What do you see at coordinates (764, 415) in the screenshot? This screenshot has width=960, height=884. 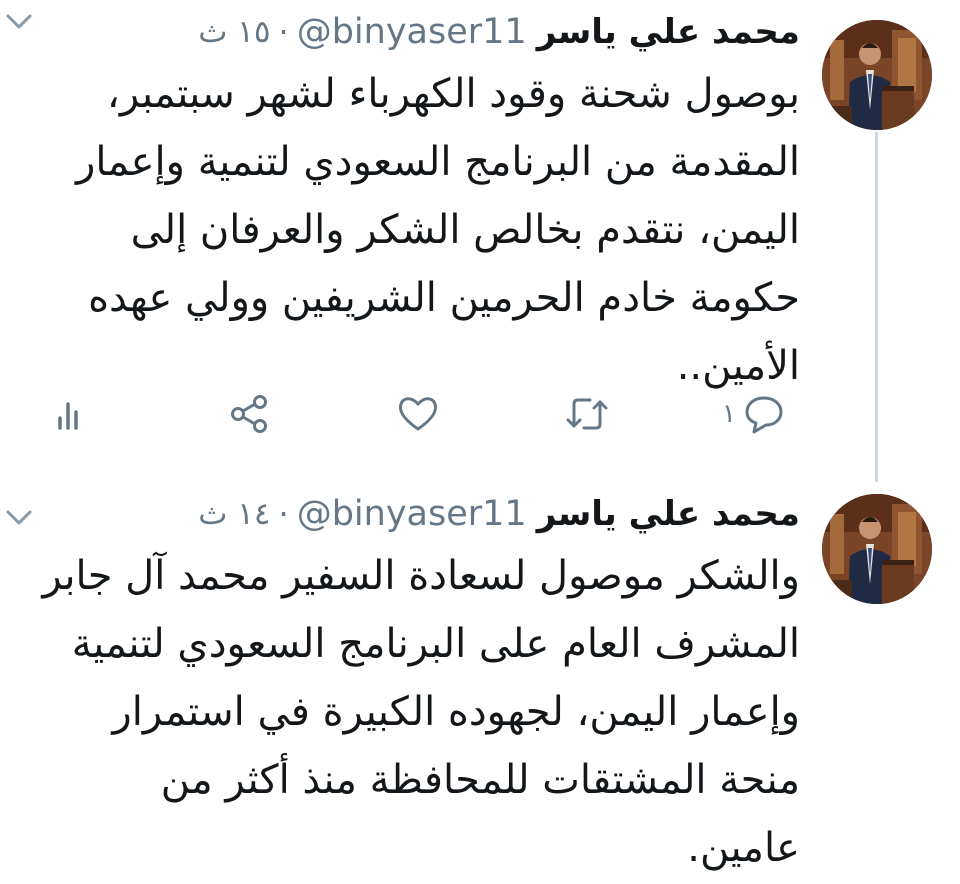 I see `reply-icon` at bounding box center [764, 415].